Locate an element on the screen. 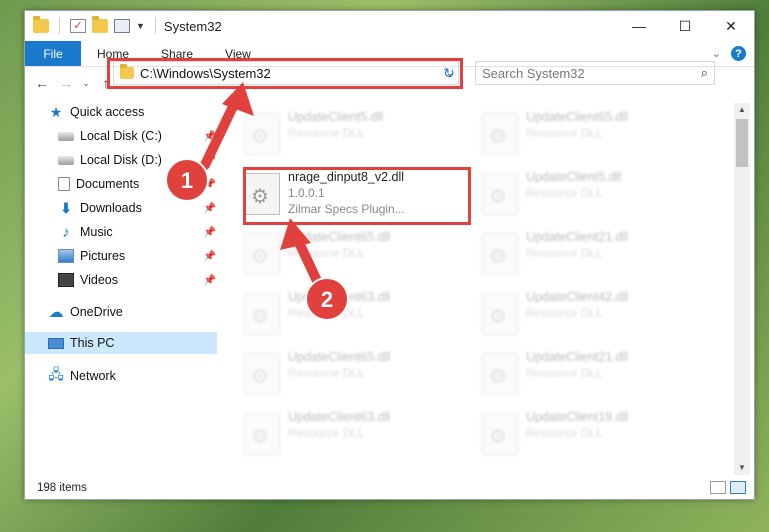 The width and height of the screenshot is (769, 532). sidebar-item-this-pc: This PC is located at coordinates (121, 343).